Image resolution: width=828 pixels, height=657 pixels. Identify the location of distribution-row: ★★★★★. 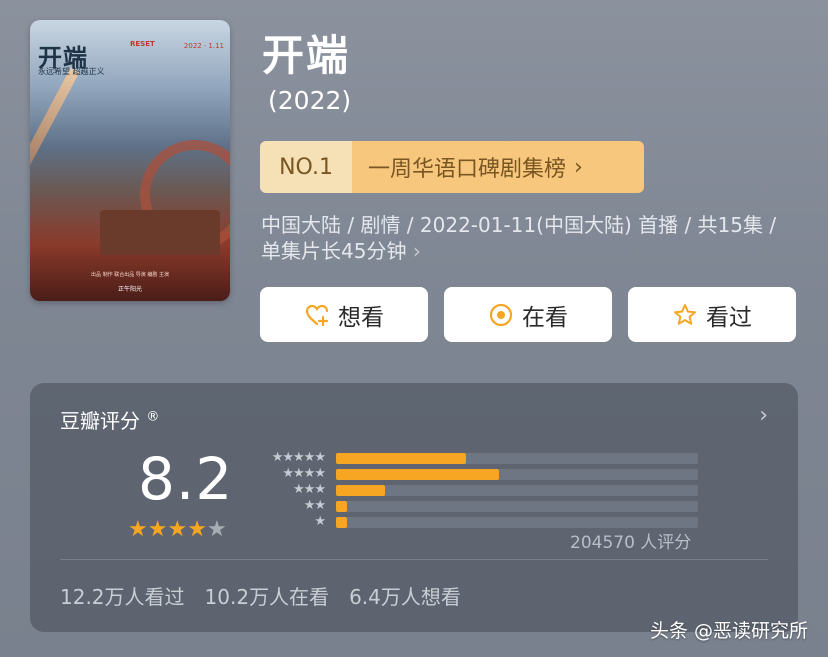
(480, 458).